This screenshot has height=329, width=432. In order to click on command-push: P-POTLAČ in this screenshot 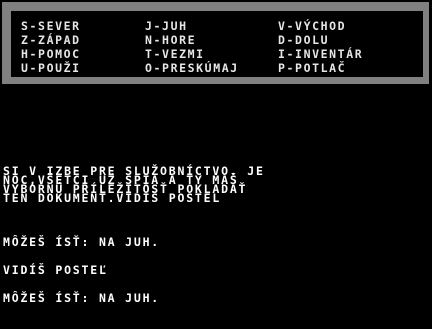, I will do `click(312, 68)`.